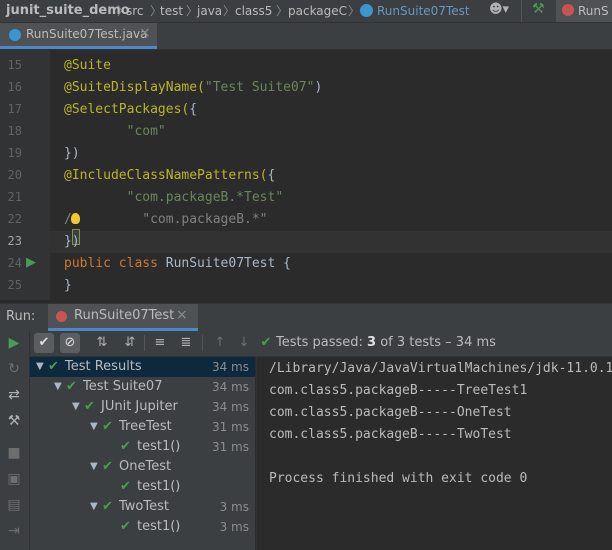  I want to click on run-gutter-icon: ▶, so click(31, 262).